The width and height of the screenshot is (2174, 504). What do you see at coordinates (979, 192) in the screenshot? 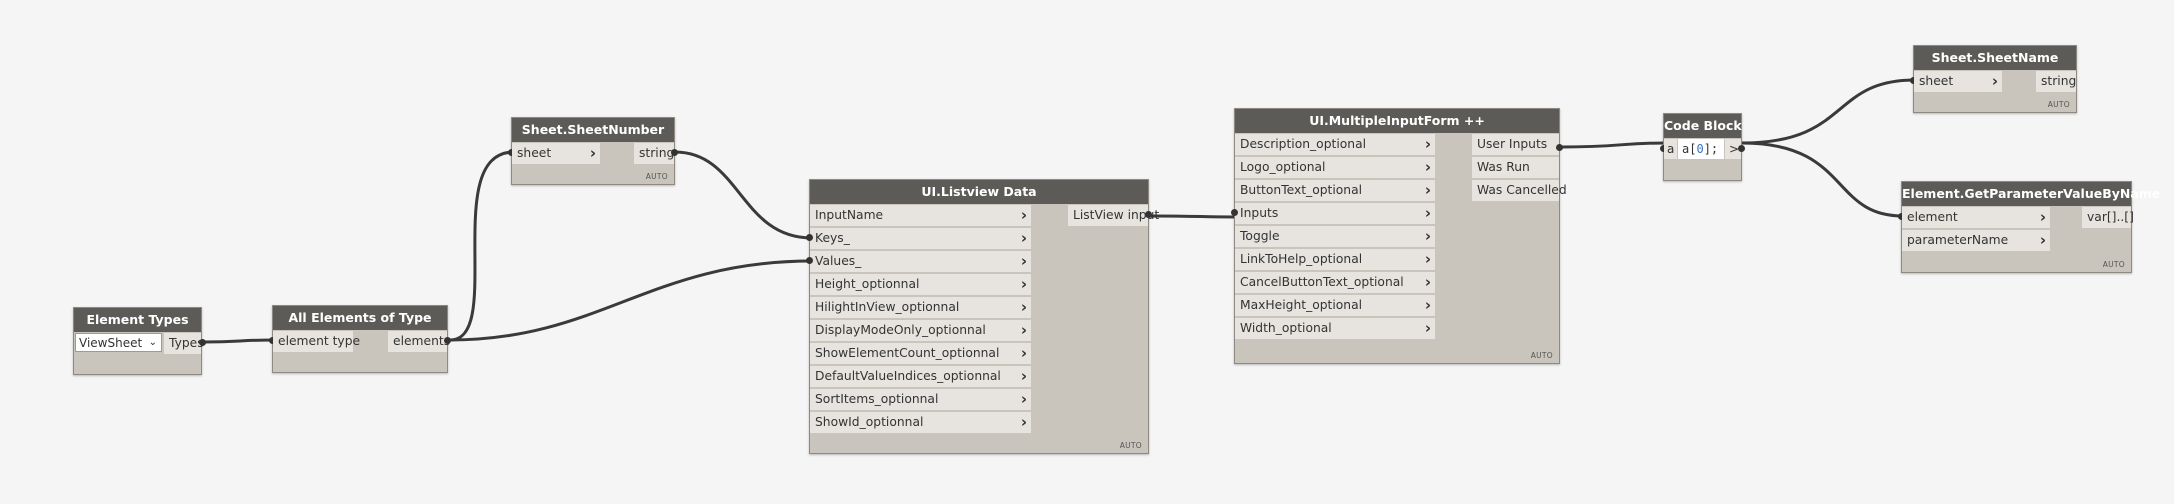
I see `node-title: UI.Listview Data` at bounding box center [979, 192].